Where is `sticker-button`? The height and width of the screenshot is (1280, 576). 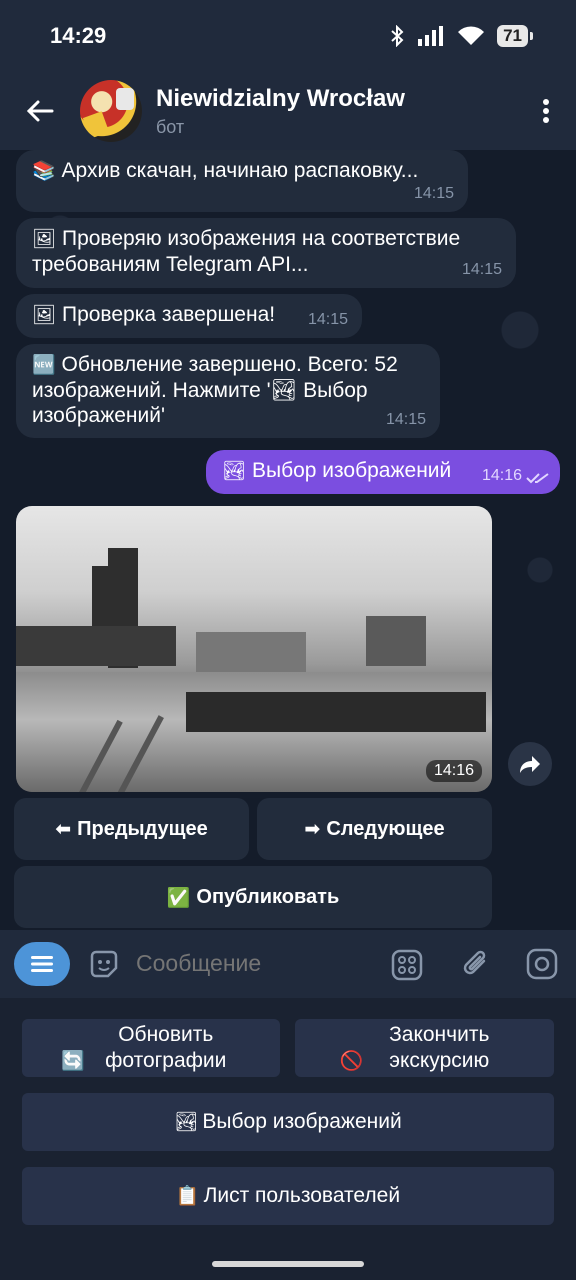
sticker-button is located at coordinates (104, 964).